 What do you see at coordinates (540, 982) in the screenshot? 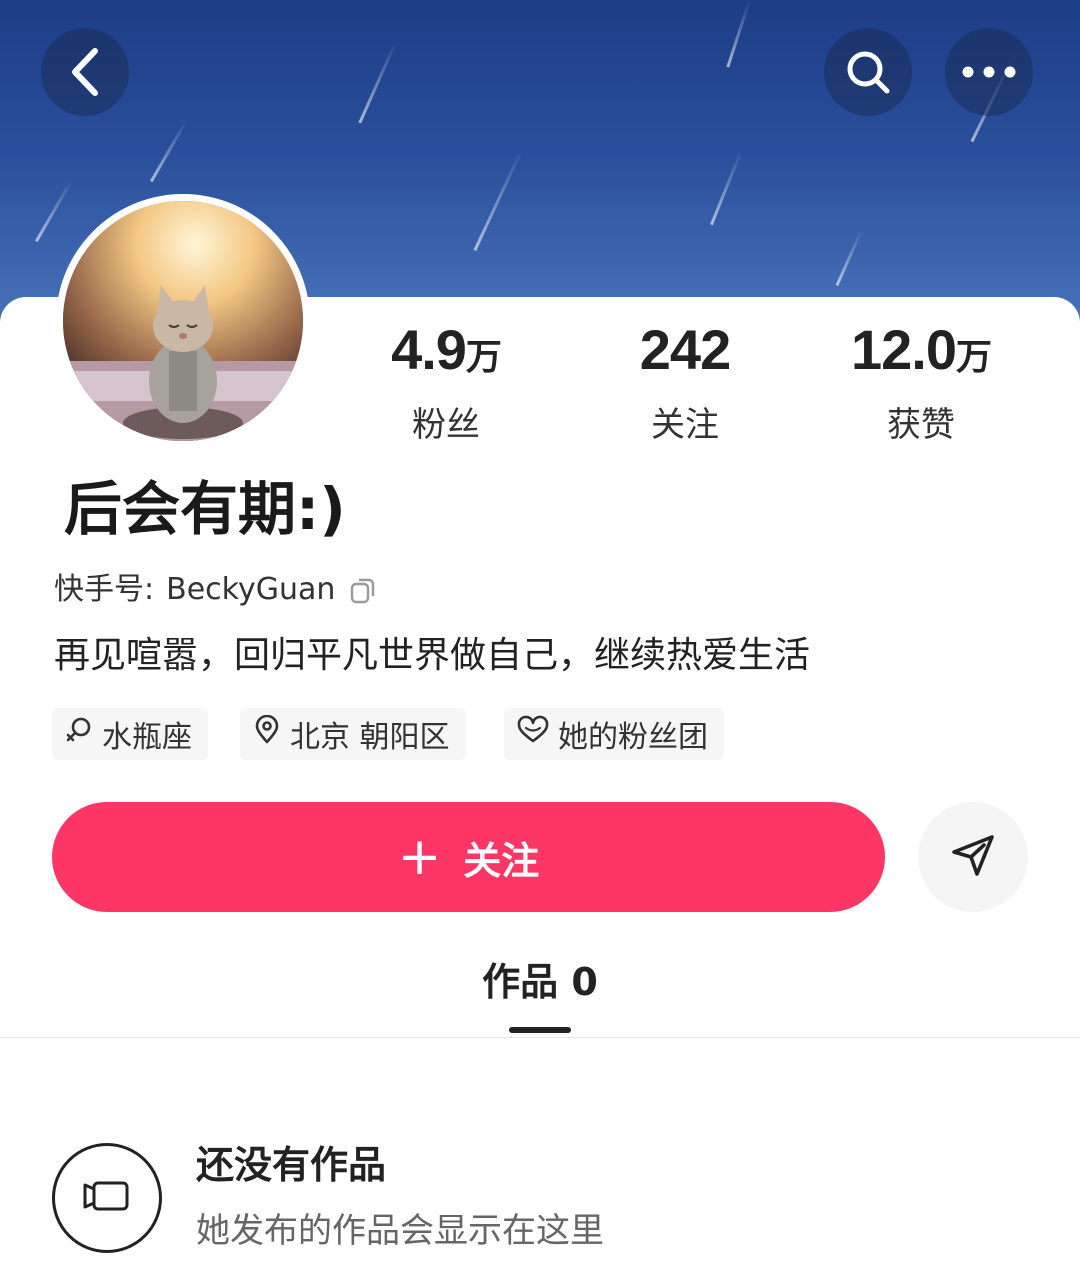
I see `tab-works: 作品 0` at bounding box center [540, 982].